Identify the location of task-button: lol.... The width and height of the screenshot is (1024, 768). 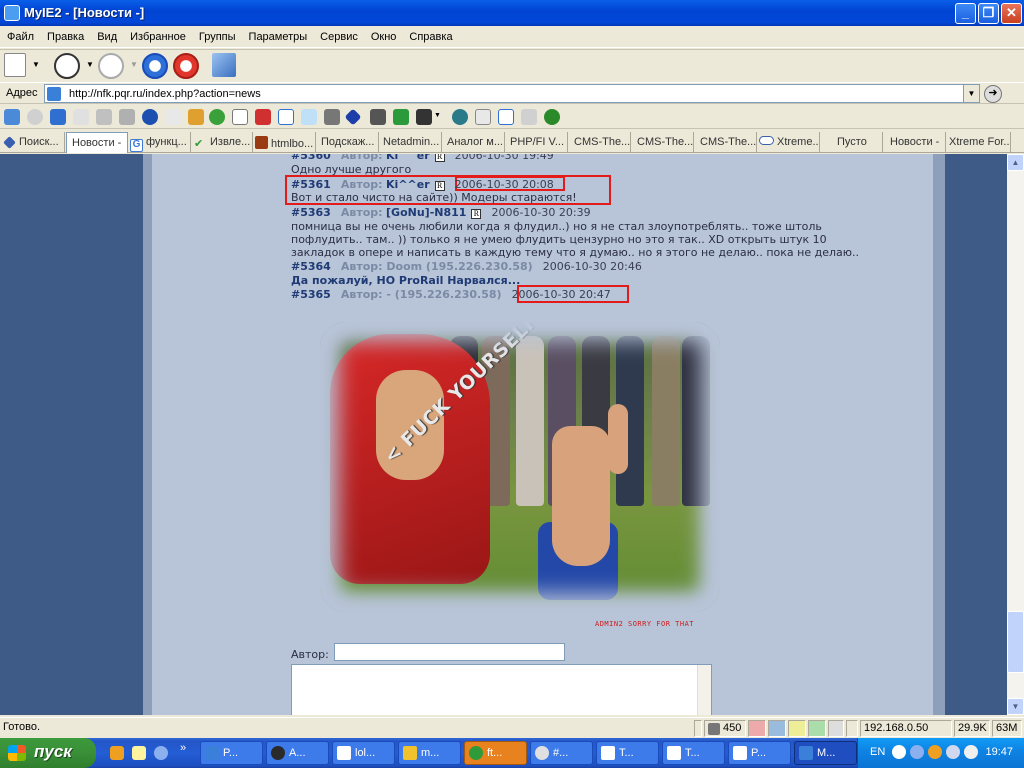
(363, 753).